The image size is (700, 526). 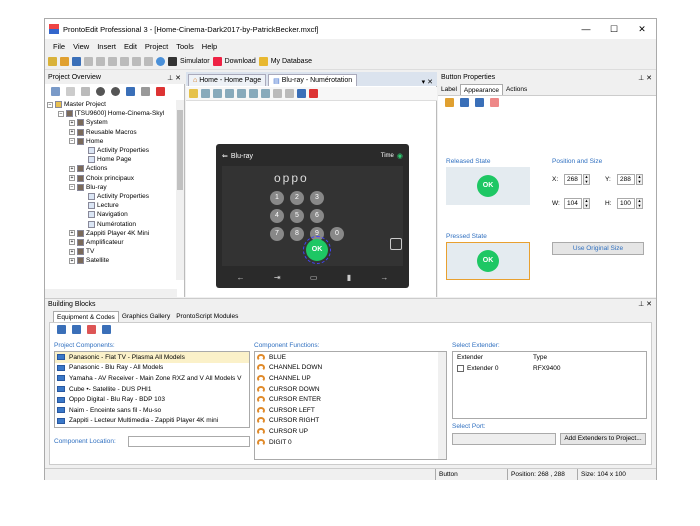 What do you see at coordinates (145, 91) in the screenshot?
I see `page-icon` at bounding box center [145, 91].